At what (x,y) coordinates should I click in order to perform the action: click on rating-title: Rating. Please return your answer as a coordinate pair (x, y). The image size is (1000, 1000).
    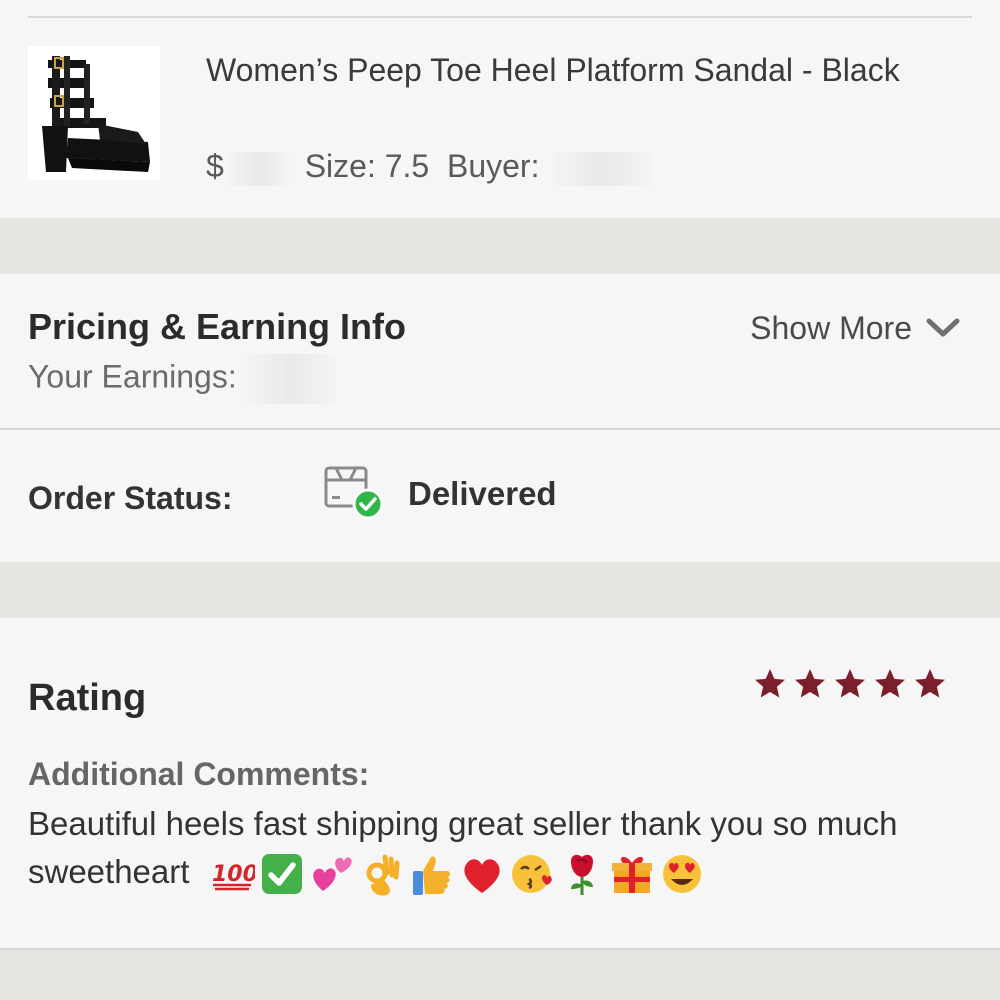
    Looking at the image, I should click on (87, 698).